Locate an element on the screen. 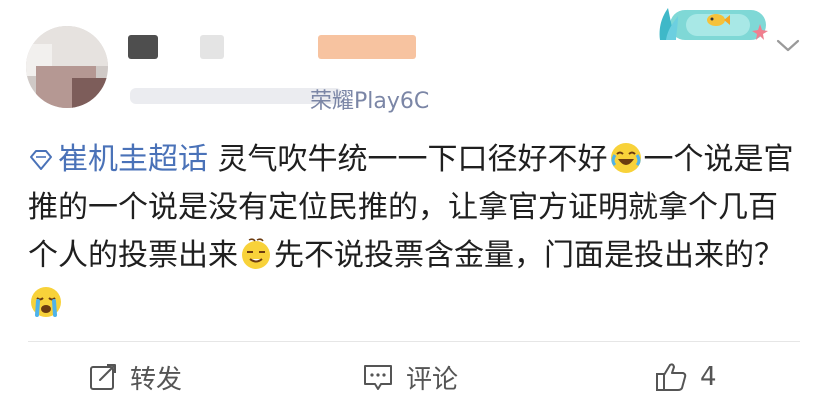 This screenshot has height=413, width=813. comment-label: 评论 is located at coordinates (432, 379).